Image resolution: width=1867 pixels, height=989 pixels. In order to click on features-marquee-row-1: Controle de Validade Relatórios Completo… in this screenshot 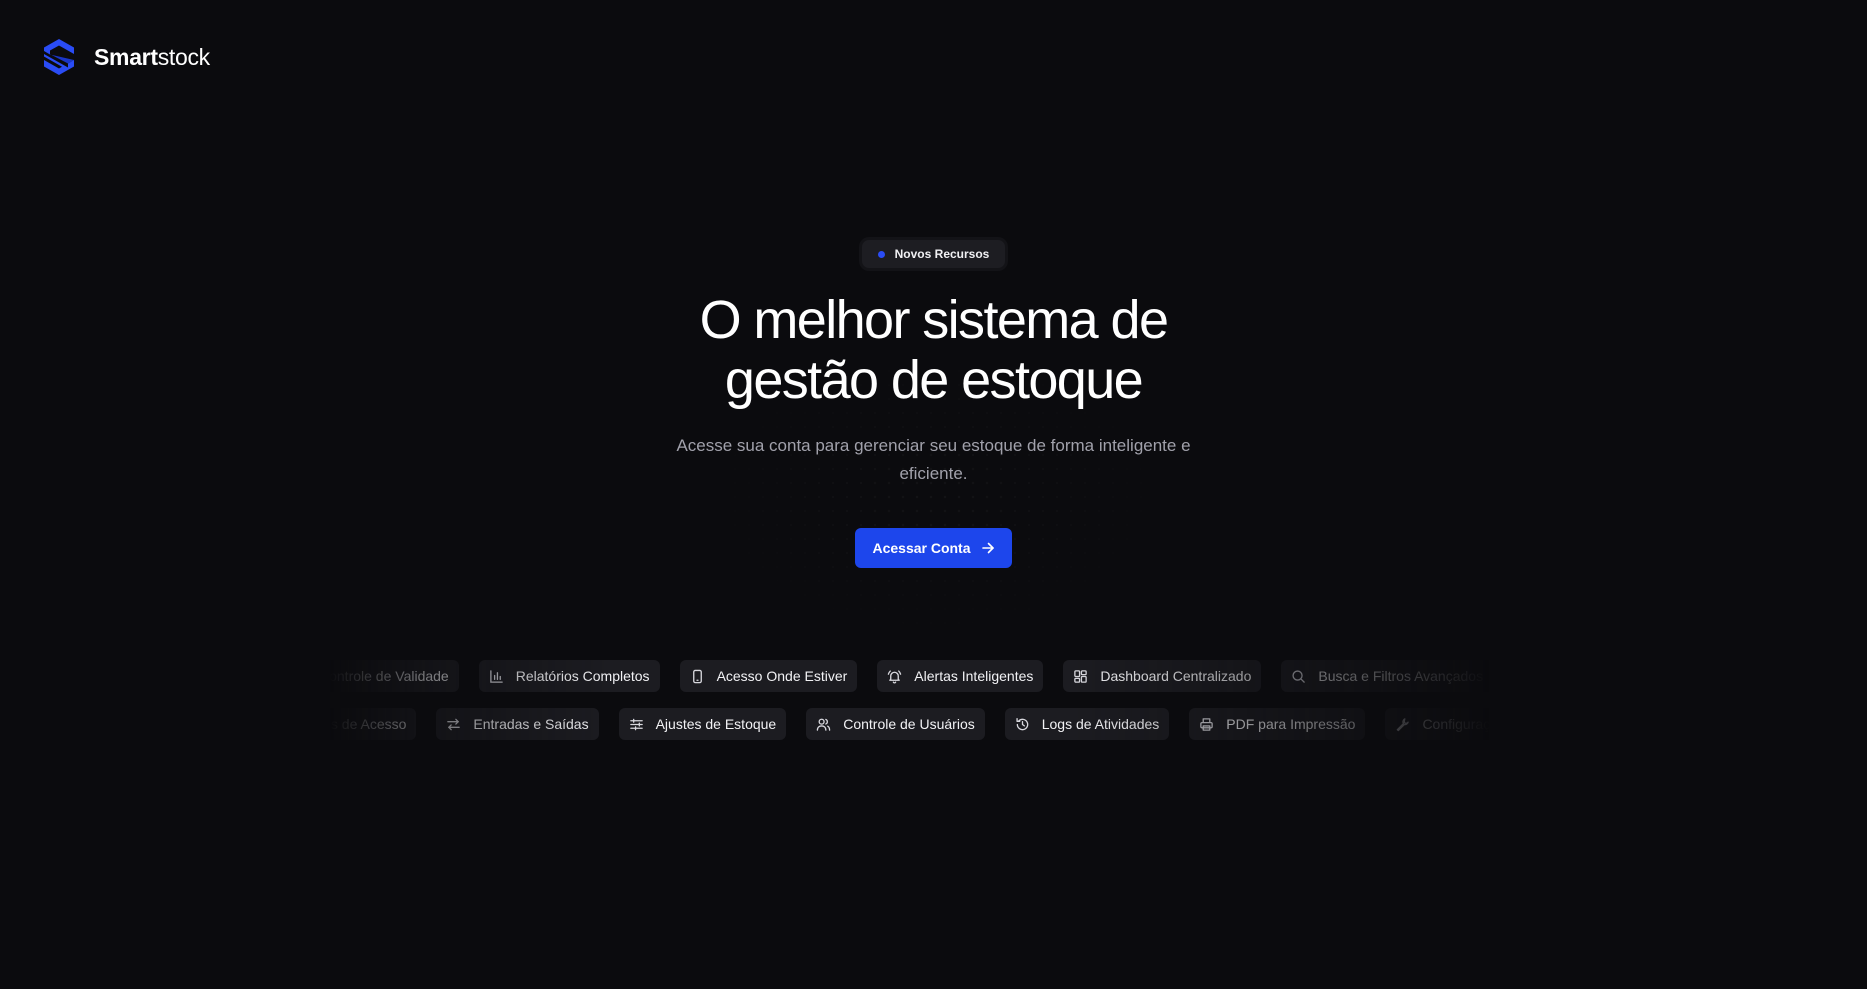, I will do `click(910, 677)`.